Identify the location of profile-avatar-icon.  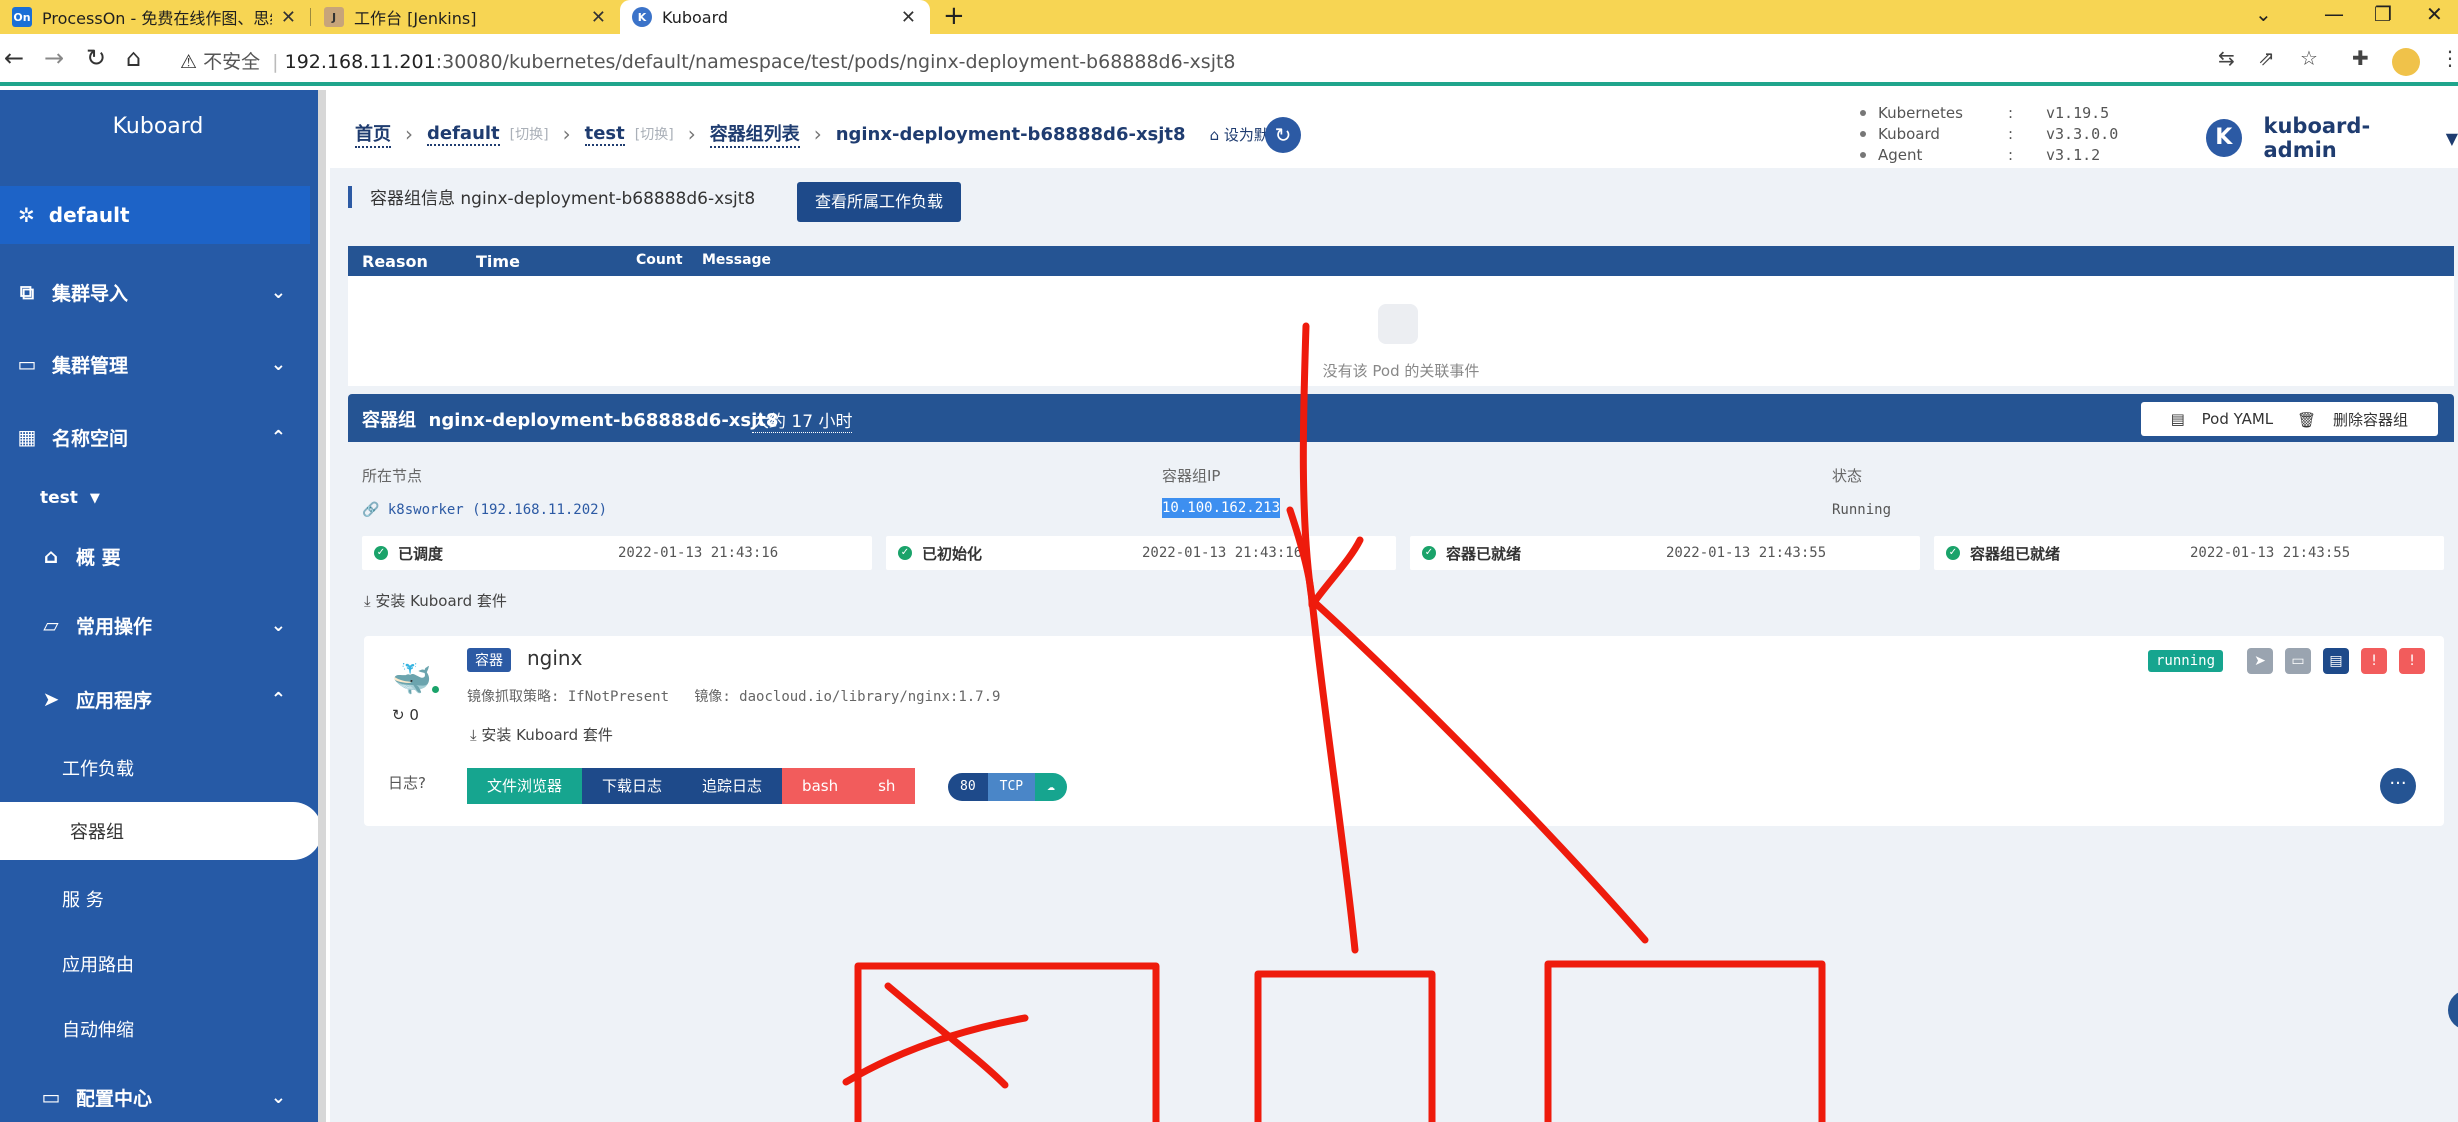
(2406, 62).